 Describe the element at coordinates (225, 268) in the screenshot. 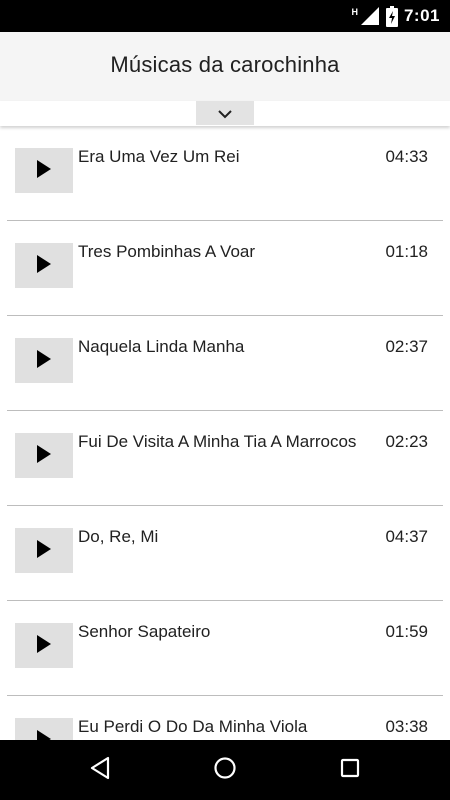

I see `list-item: Tres Pombinhas A Voar 01:18` at that location.